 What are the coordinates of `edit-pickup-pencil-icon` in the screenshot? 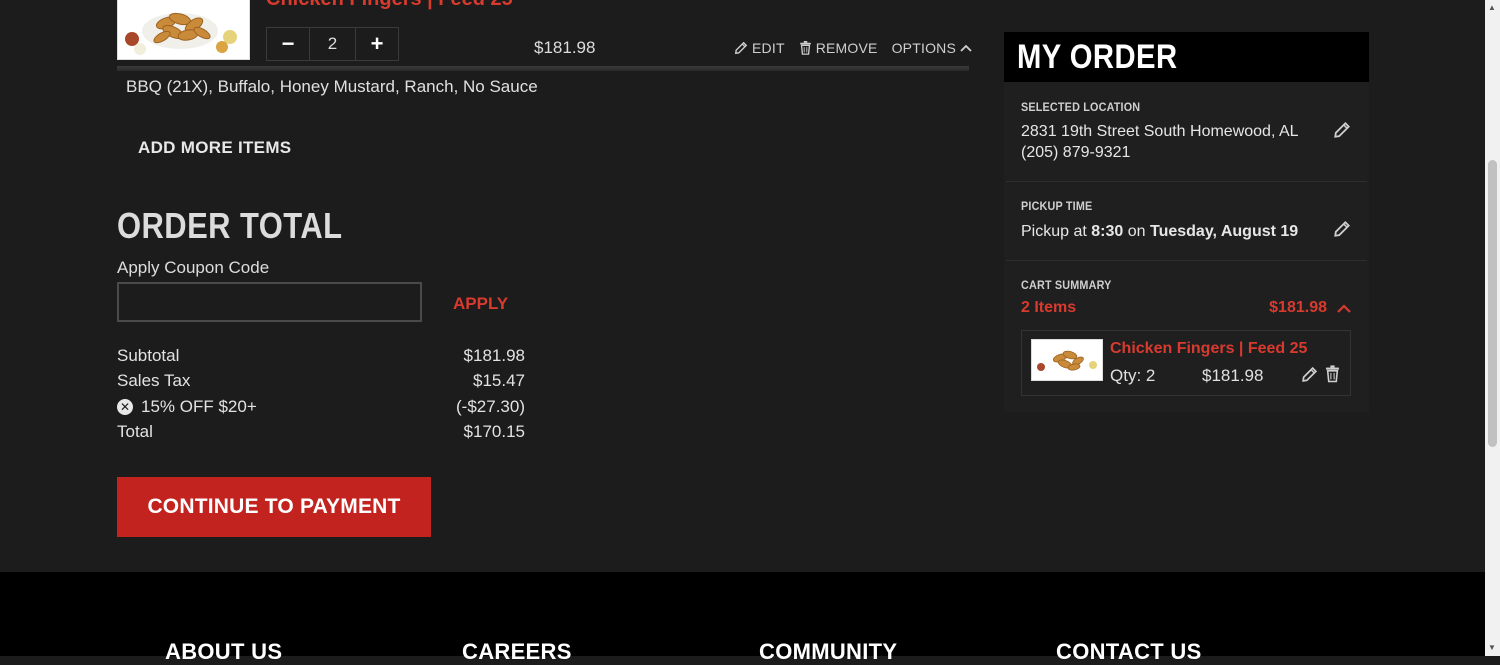 It's located at (1342, 229).